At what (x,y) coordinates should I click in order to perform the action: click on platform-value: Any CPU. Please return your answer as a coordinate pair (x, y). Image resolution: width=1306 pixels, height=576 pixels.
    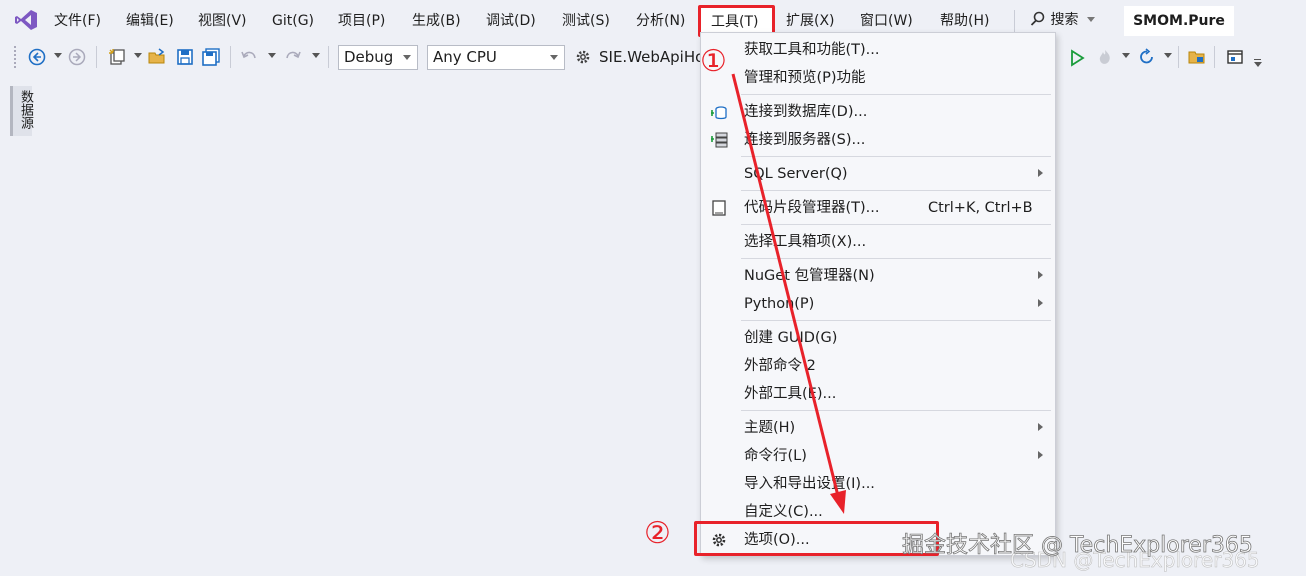
    Looking at the image, I should click on (465, 57).